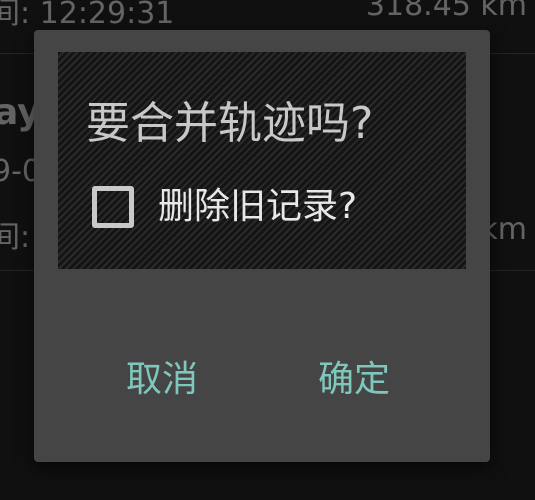 This screenshot has width=535, height=500. I want to click on confirm-button: 确定, so click(354, 380).